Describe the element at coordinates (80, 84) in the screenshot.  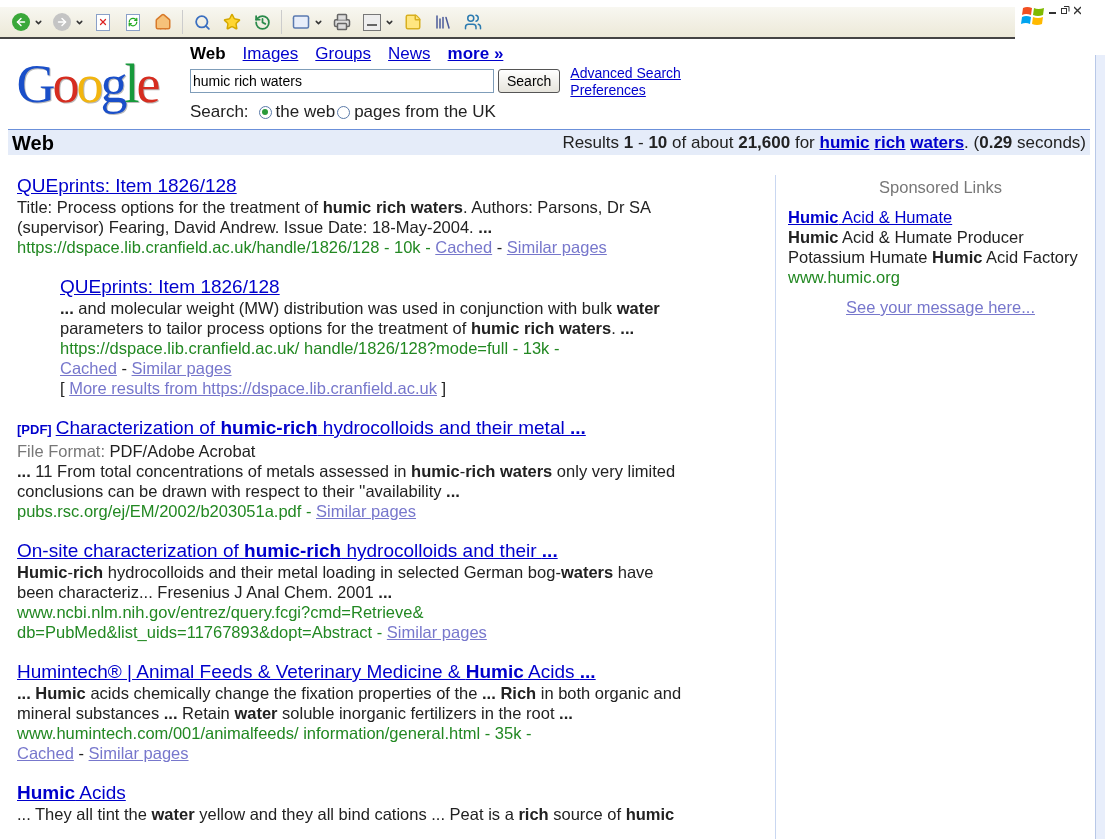
I see `google-logo: Google` at that location.